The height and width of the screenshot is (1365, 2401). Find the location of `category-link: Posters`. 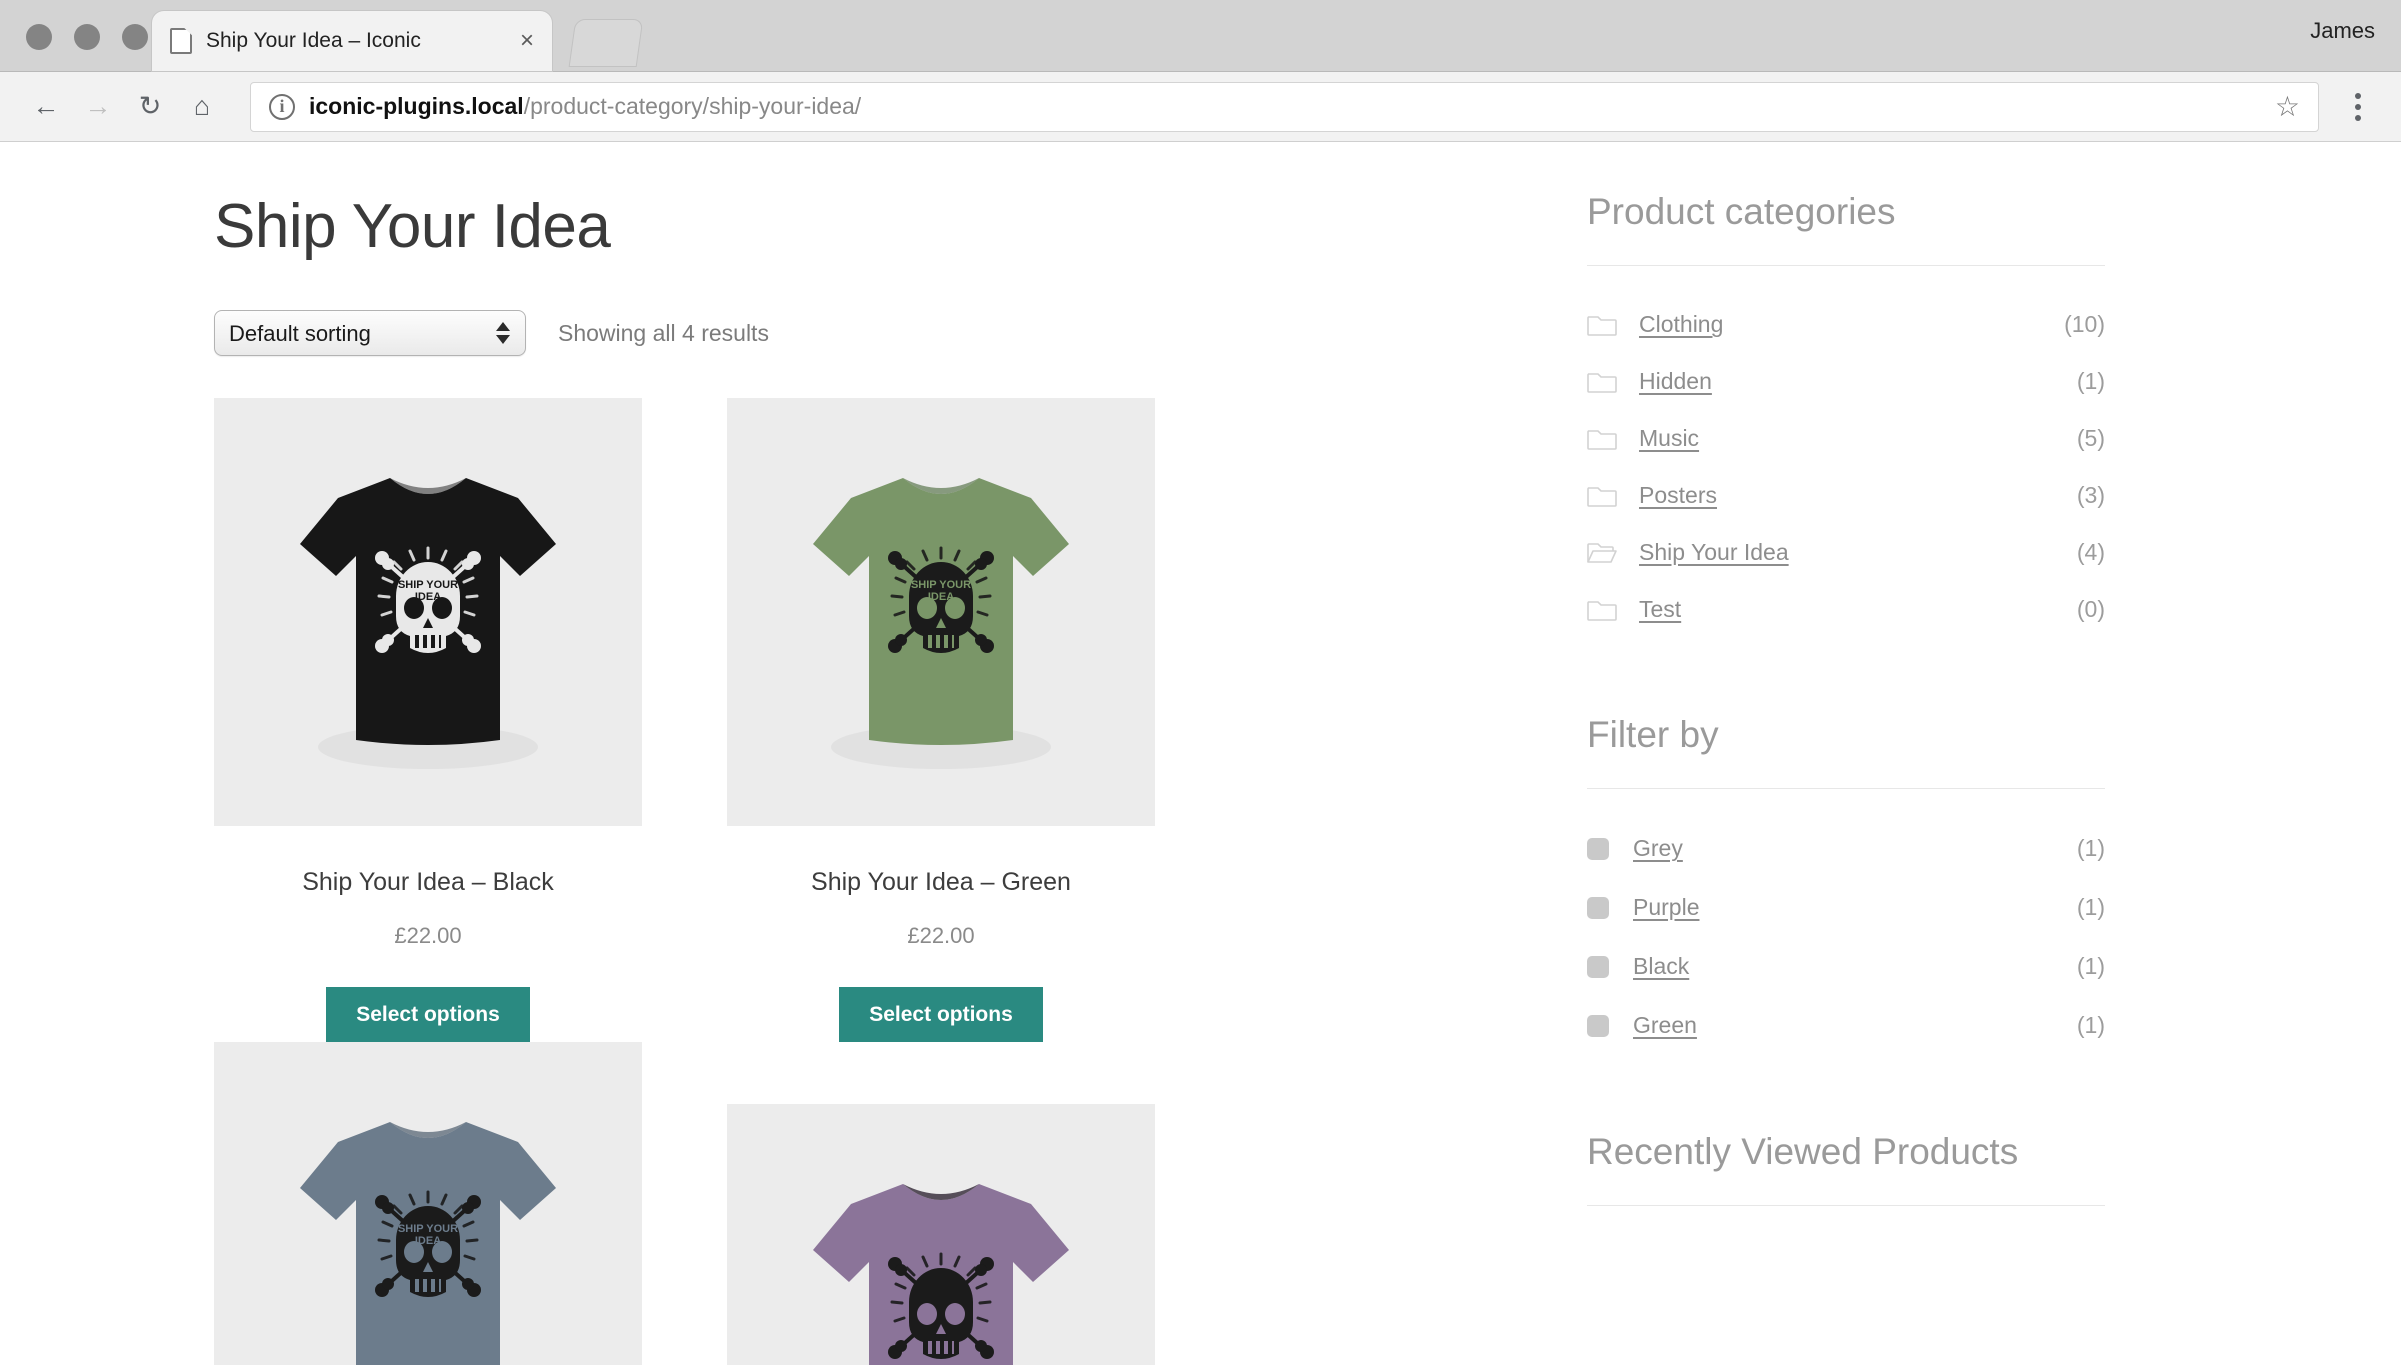

category-link: Posters is located at coordinates (1678, 495).